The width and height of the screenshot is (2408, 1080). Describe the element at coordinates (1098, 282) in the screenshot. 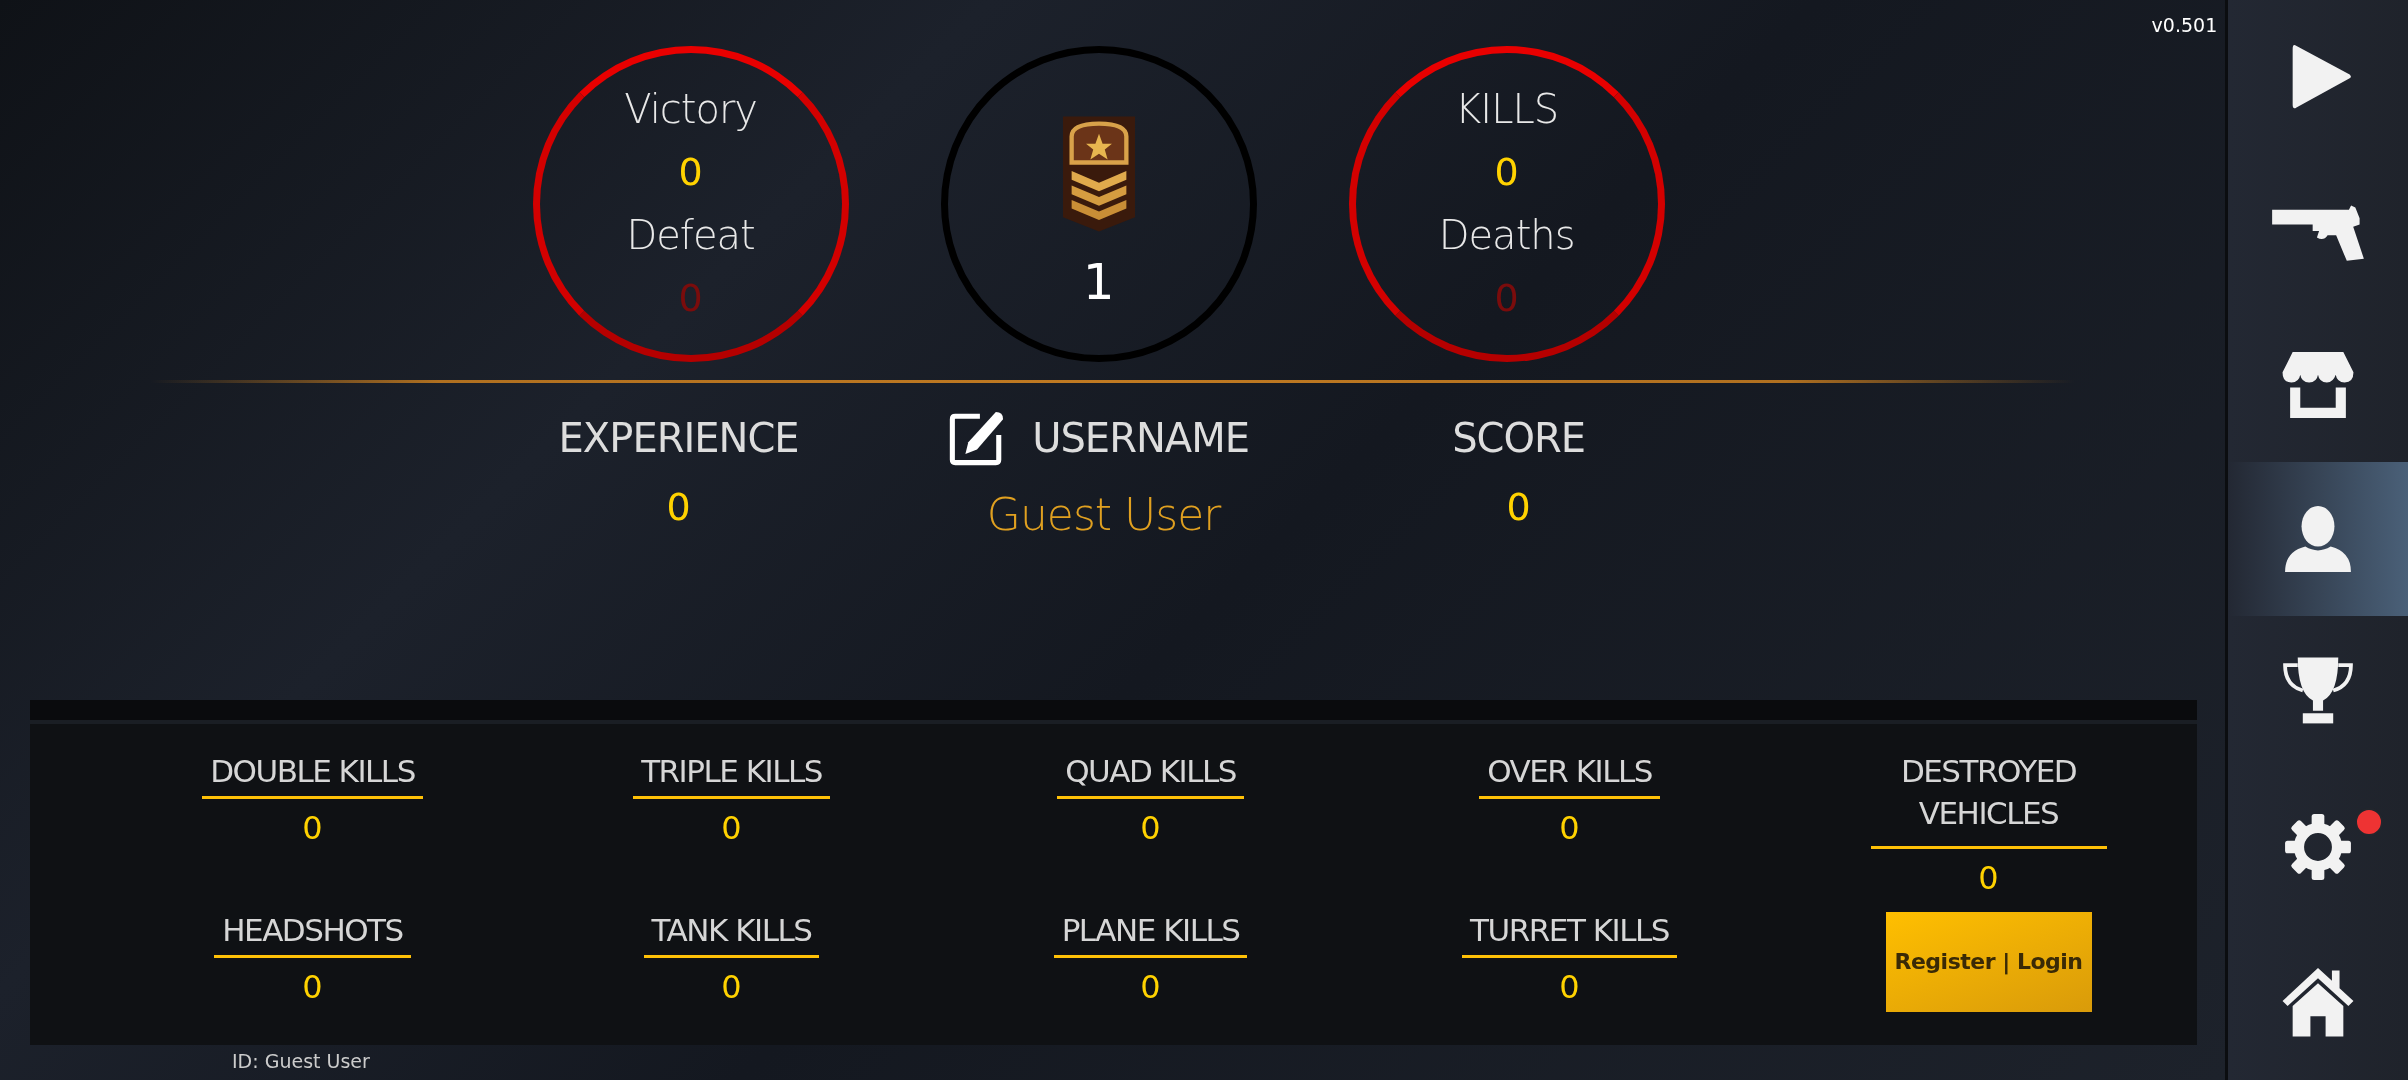

I see `rank-level: 1` at that location.